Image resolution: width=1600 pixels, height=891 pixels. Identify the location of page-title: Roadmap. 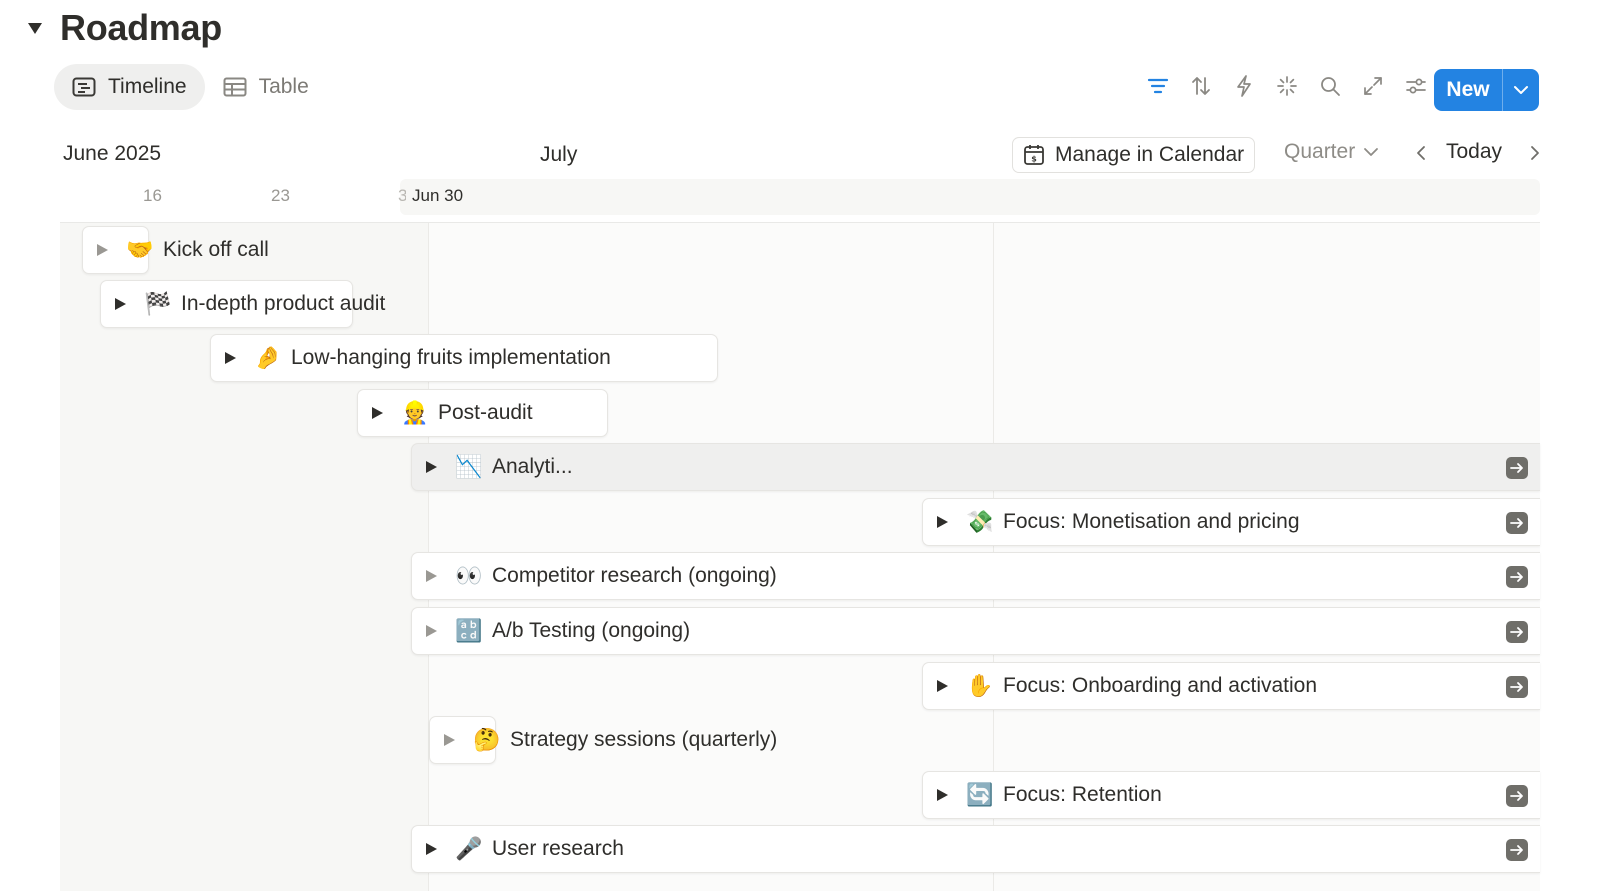
(141, 27).